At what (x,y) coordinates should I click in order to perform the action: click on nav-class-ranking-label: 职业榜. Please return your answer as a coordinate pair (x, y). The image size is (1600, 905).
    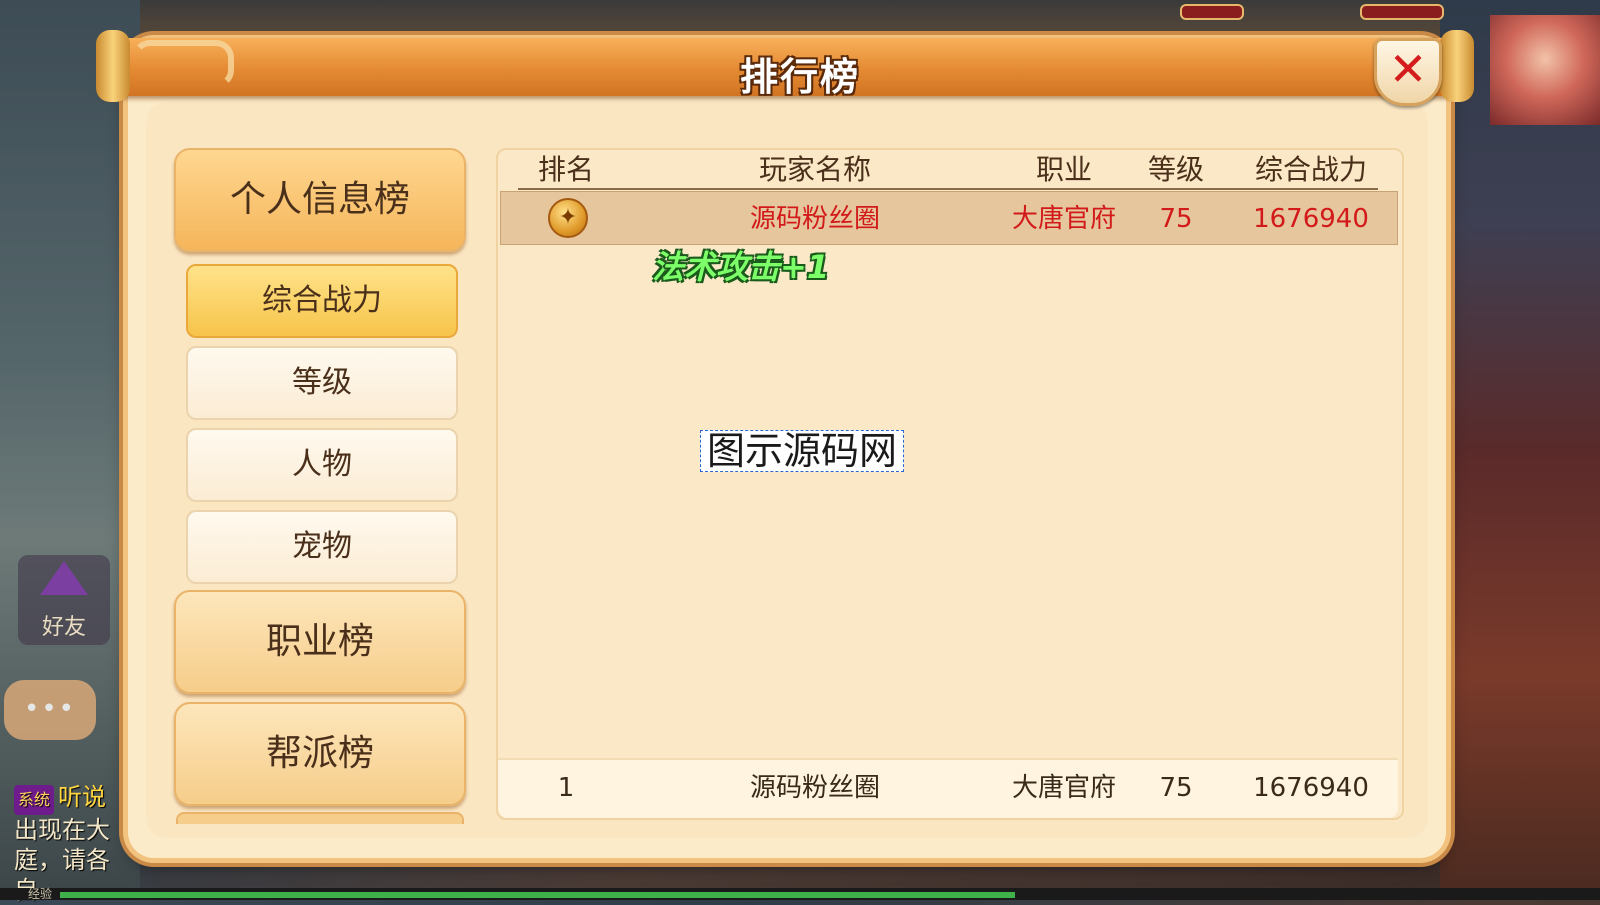
    Looking at the image, I should click on (319, 641).